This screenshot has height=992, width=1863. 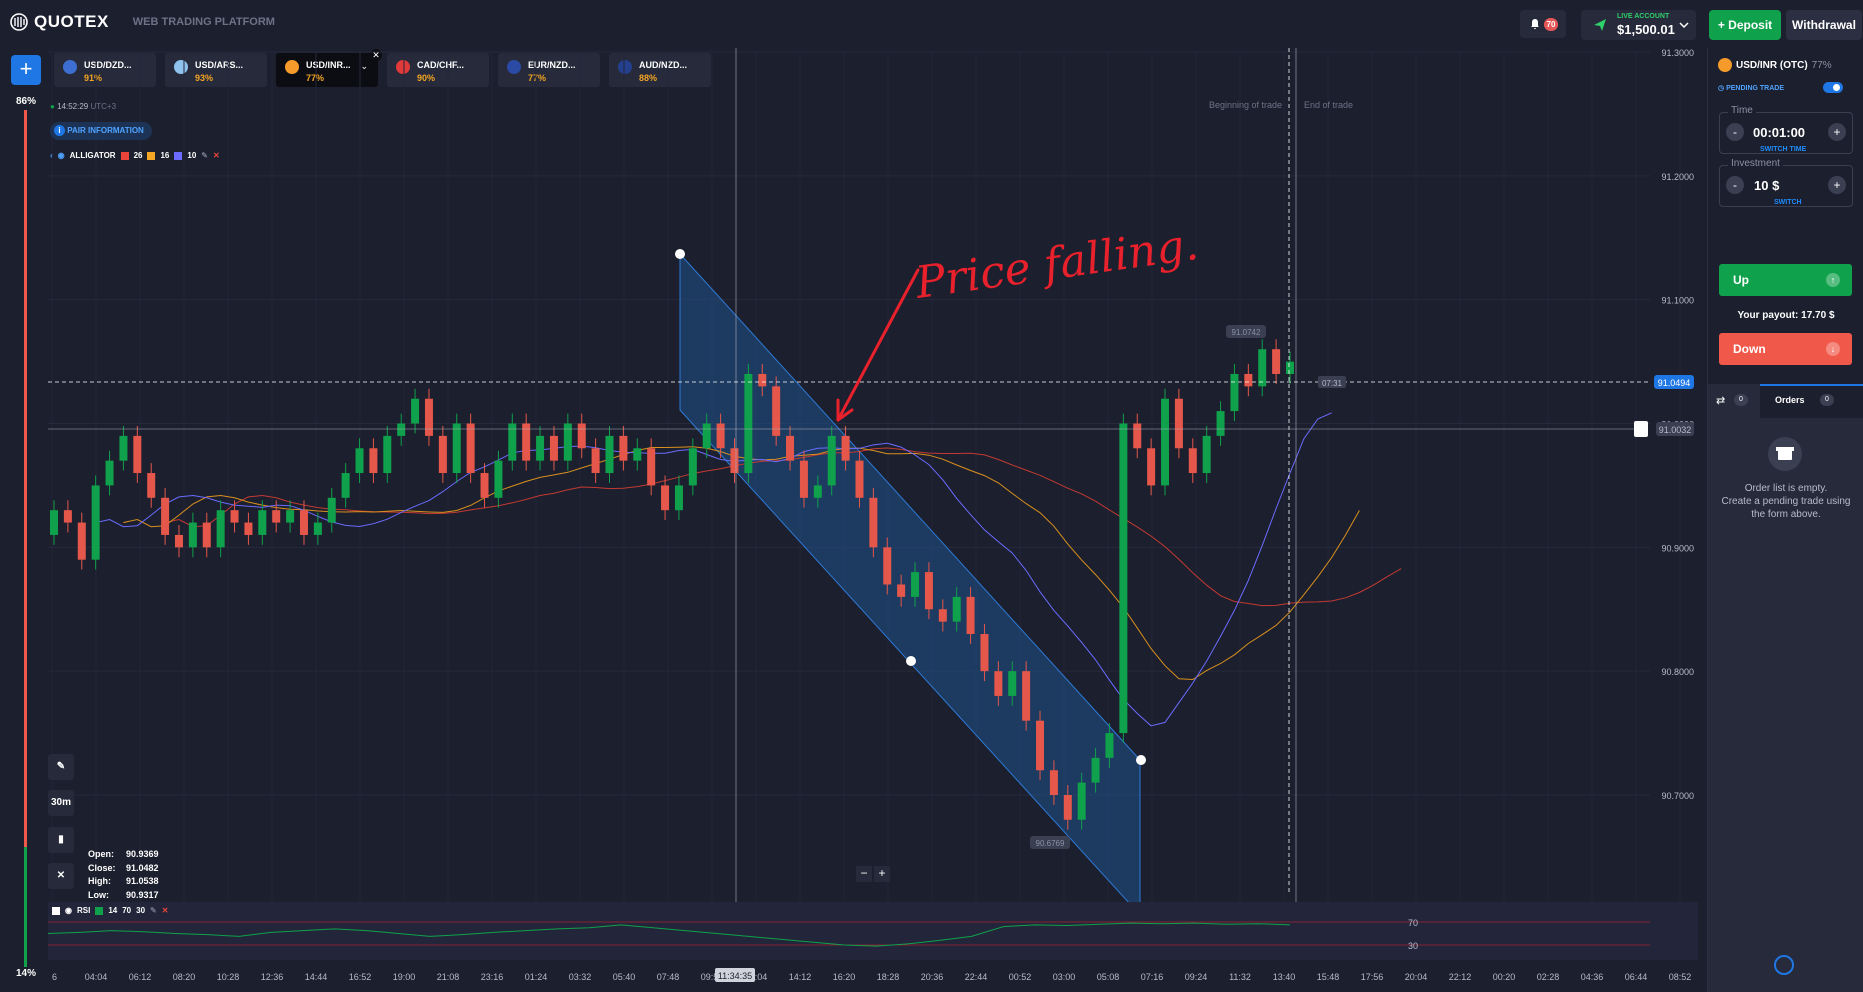 What do you see at coordinates (101, 131) in the screenshot?
I see `pair-info-button: i PAIR INFORMATION` at bounding box center [101, 131].